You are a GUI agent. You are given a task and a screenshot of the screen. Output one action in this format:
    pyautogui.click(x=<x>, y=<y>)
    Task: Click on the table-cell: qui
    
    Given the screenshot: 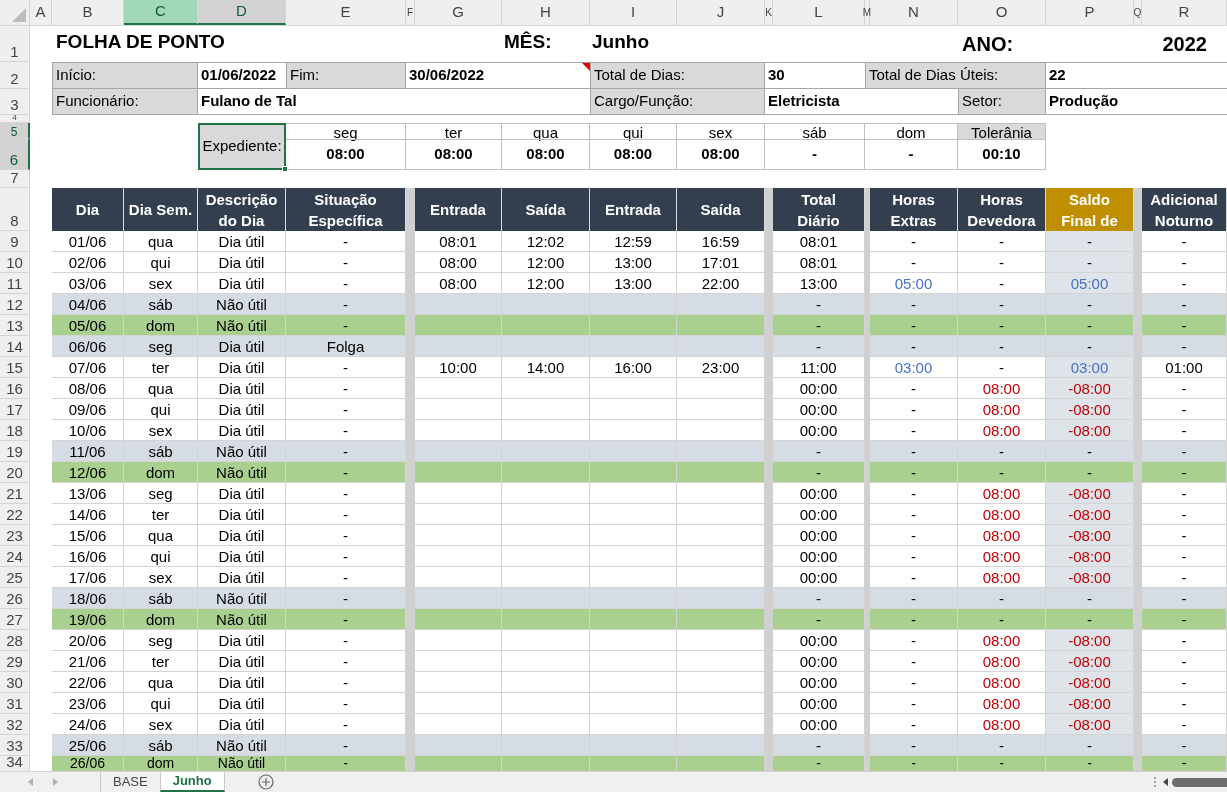 What is the action you would take?
    pyautogui.click(x=161, y=262)
    